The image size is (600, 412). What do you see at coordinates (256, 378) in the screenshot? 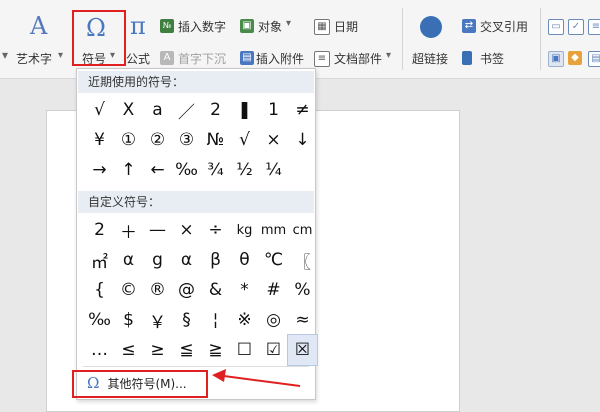
I see `annotation-arrow` at bounding box center [256, 378].